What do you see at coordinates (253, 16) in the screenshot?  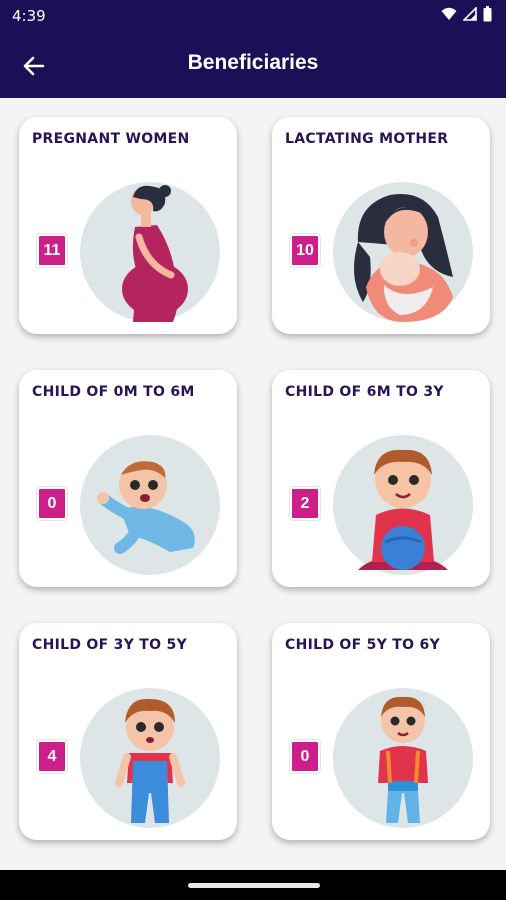 I see `status-bar: 4:39` at bounding box center [253, 16].